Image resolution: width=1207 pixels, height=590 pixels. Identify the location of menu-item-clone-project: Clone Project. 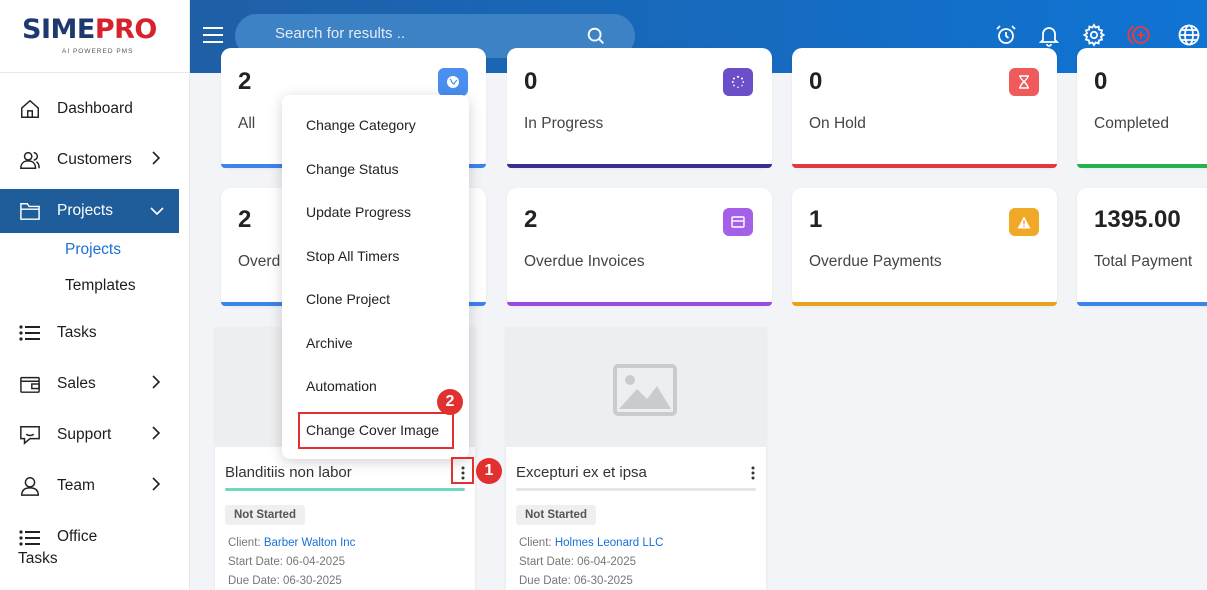
(348, 299).